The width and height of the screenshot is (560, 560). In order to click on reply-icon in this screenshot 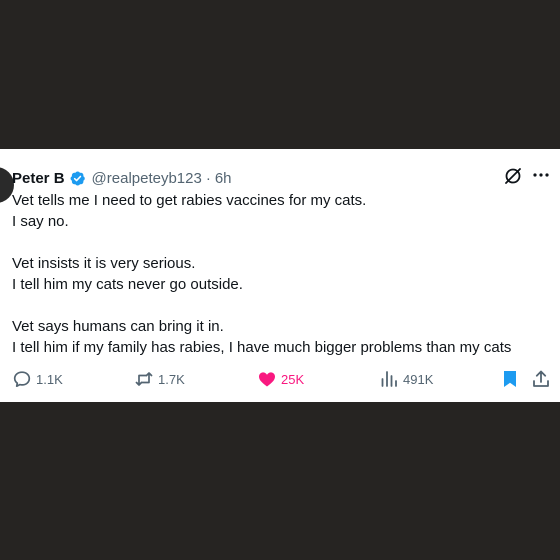, I will do `click(22, 379)`.